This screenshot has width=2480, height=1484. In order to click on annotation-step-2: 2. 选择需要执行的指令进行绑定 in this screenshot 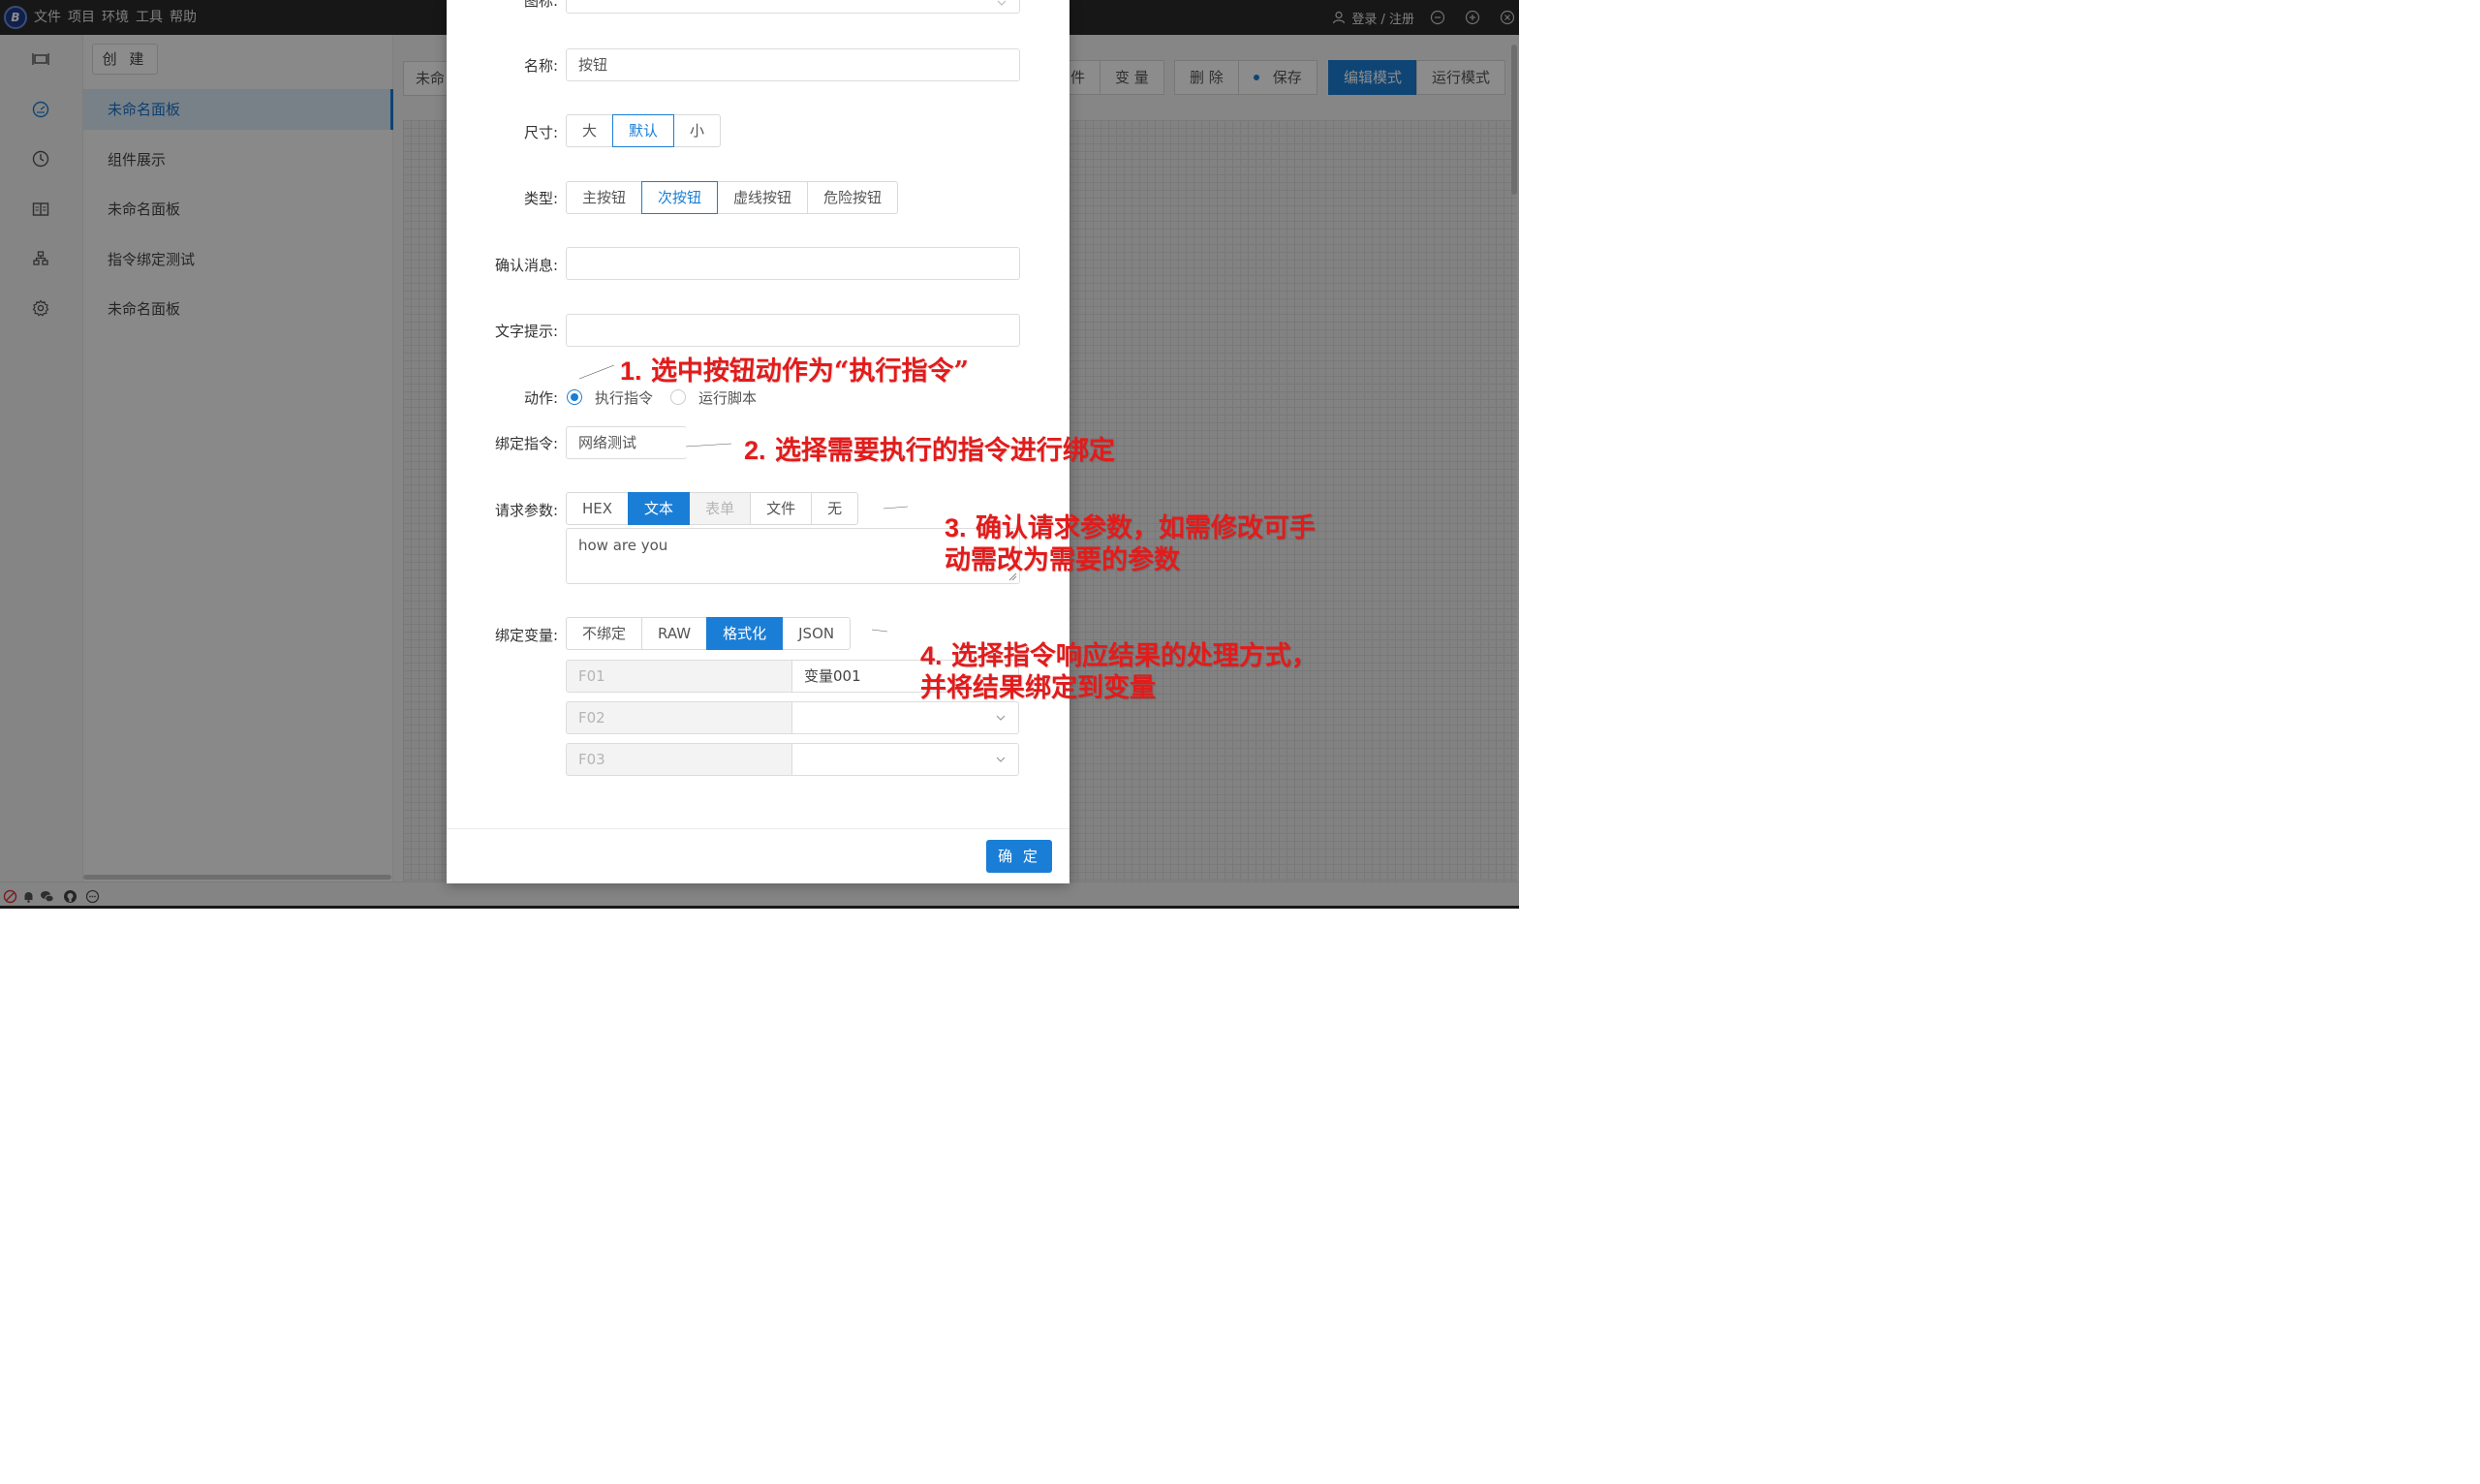, I will do `click(929, 451)`.